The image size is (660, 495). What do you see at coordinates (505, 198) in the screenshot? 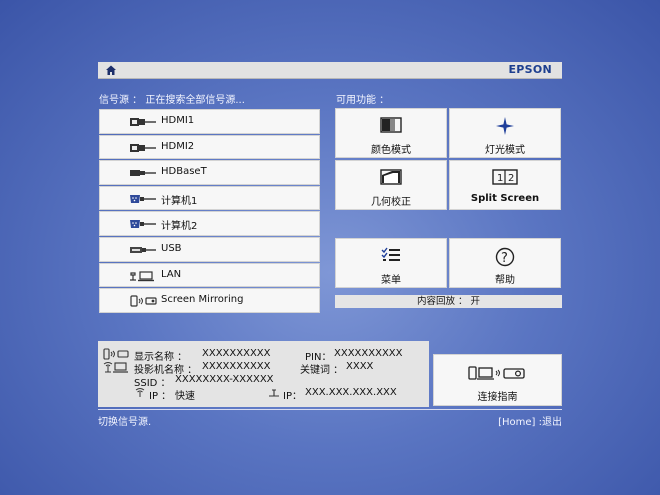
I see `function-label: Split Screen` at bounding box center [505, 198].